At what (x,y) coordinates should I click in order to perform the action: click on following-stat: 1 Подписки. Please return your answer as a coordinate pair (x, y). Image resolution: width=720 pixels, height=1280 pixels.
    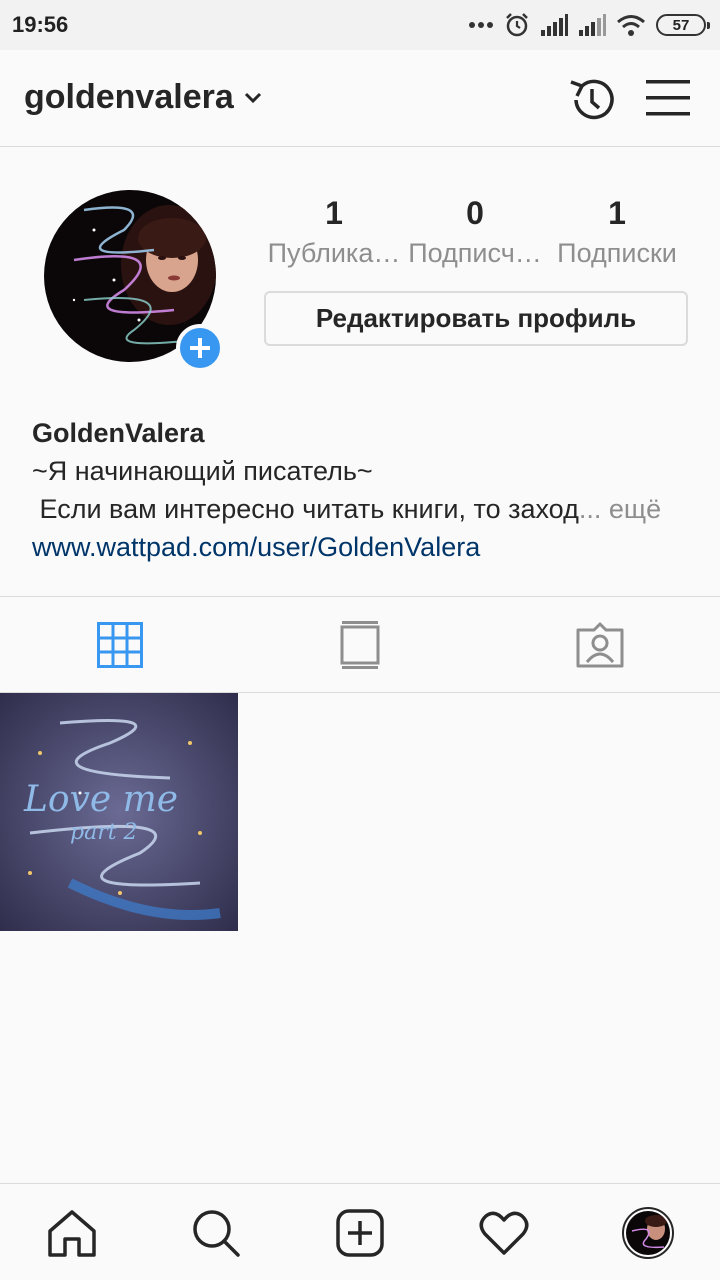
    Looking at the image, I should click on (617, 232).